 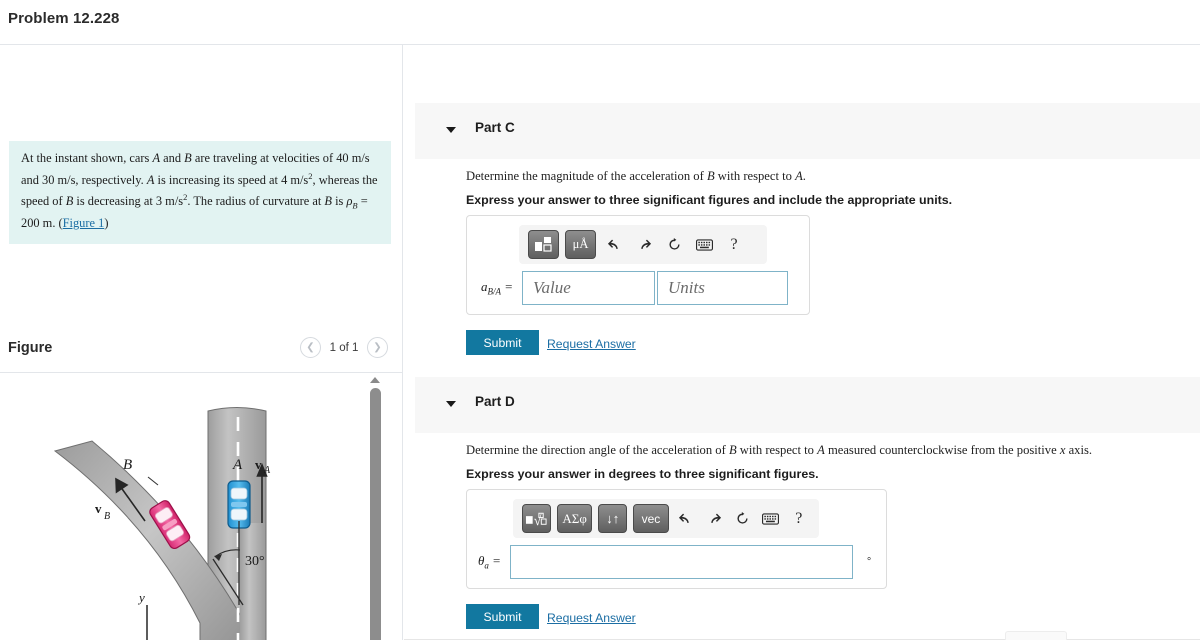 What do you see at coordinates (543, 244) in the screenshot?
I see `template-icon` at bounding box center [543, 244].